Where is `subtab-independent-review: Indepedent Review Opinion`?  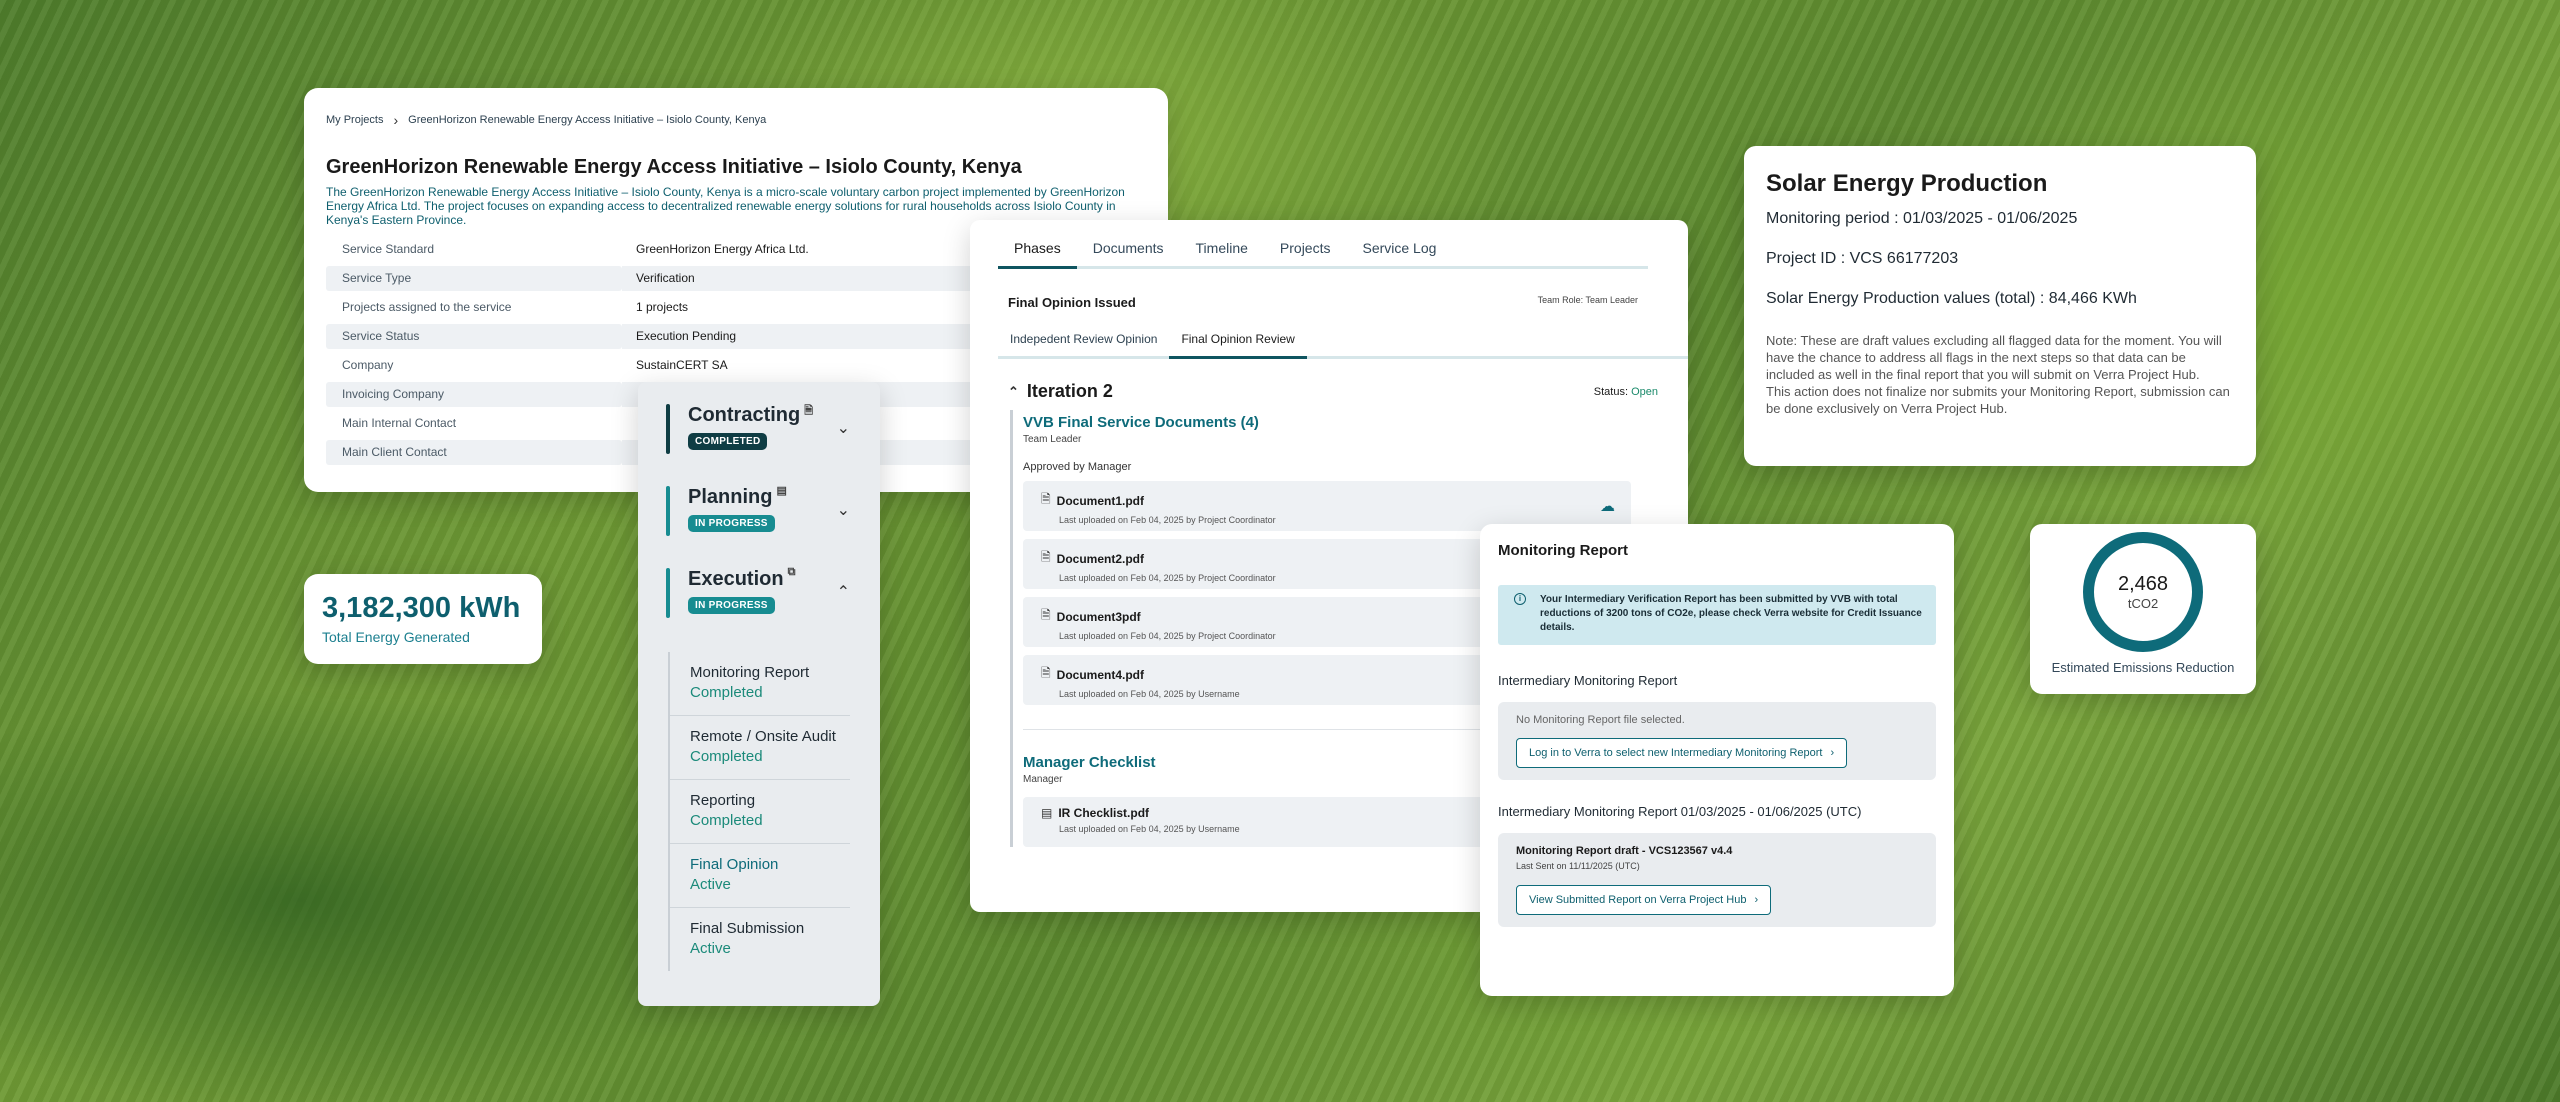 subtab-independent-review: Indepedent Review Opinion is located at coordinates (1083, 344).